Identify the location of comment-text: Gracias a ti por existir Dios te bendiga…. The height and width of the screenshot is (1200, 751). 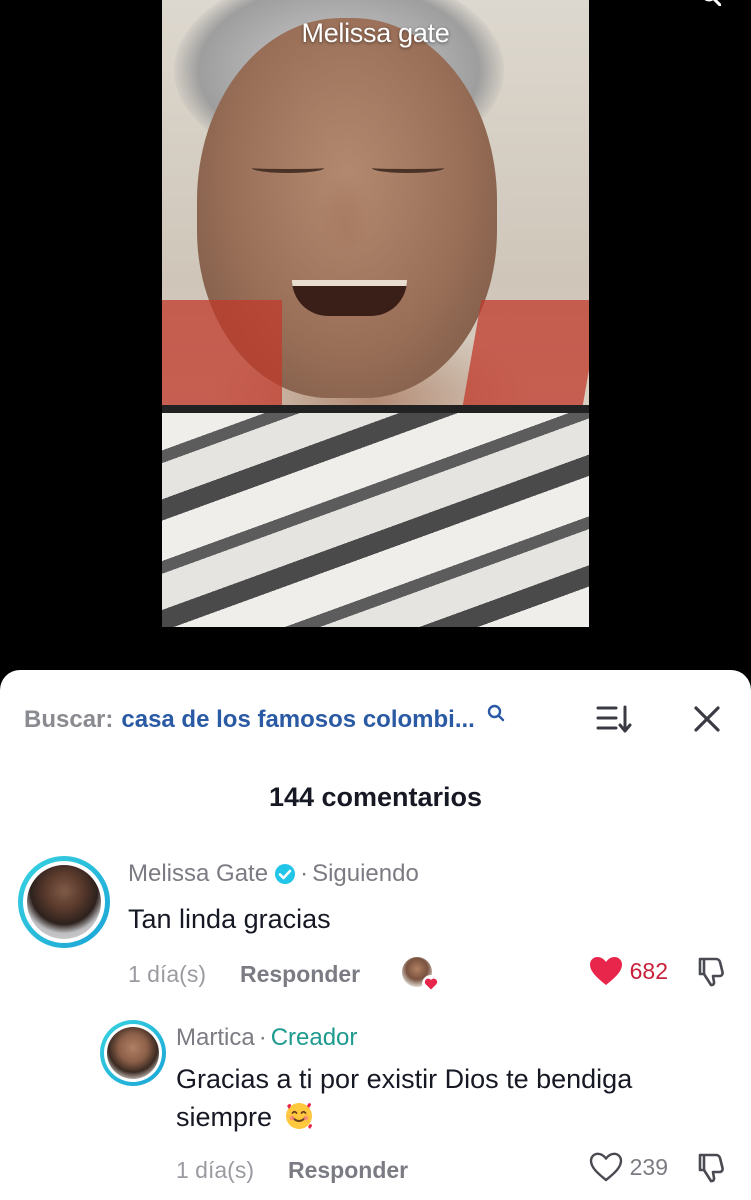
(448, 1098).